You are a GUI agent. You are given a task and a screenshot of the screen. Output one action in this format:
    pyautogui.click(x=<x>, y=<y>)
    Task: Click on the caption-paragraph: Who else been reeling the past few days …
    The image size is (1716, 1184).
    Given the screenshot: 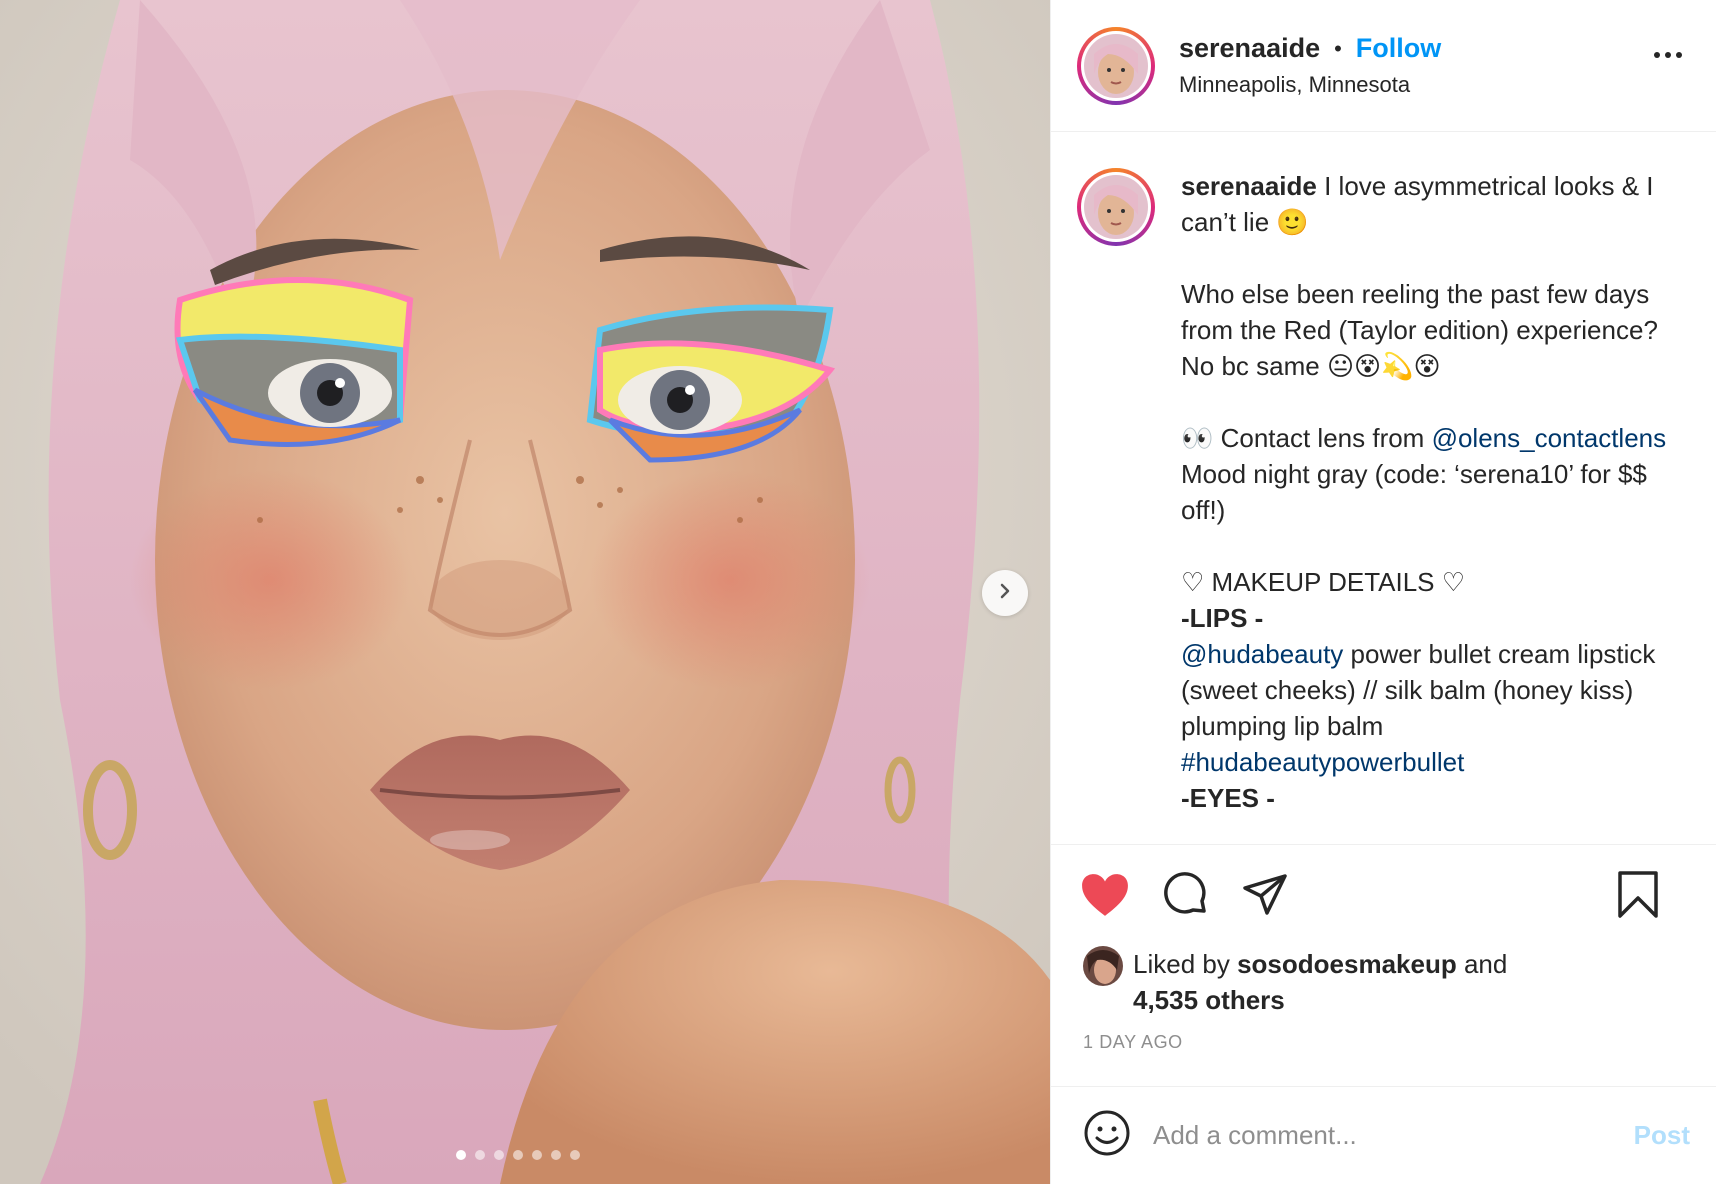 What is the action you would take?
    pyautogui.click(x=1419, y=330)
    